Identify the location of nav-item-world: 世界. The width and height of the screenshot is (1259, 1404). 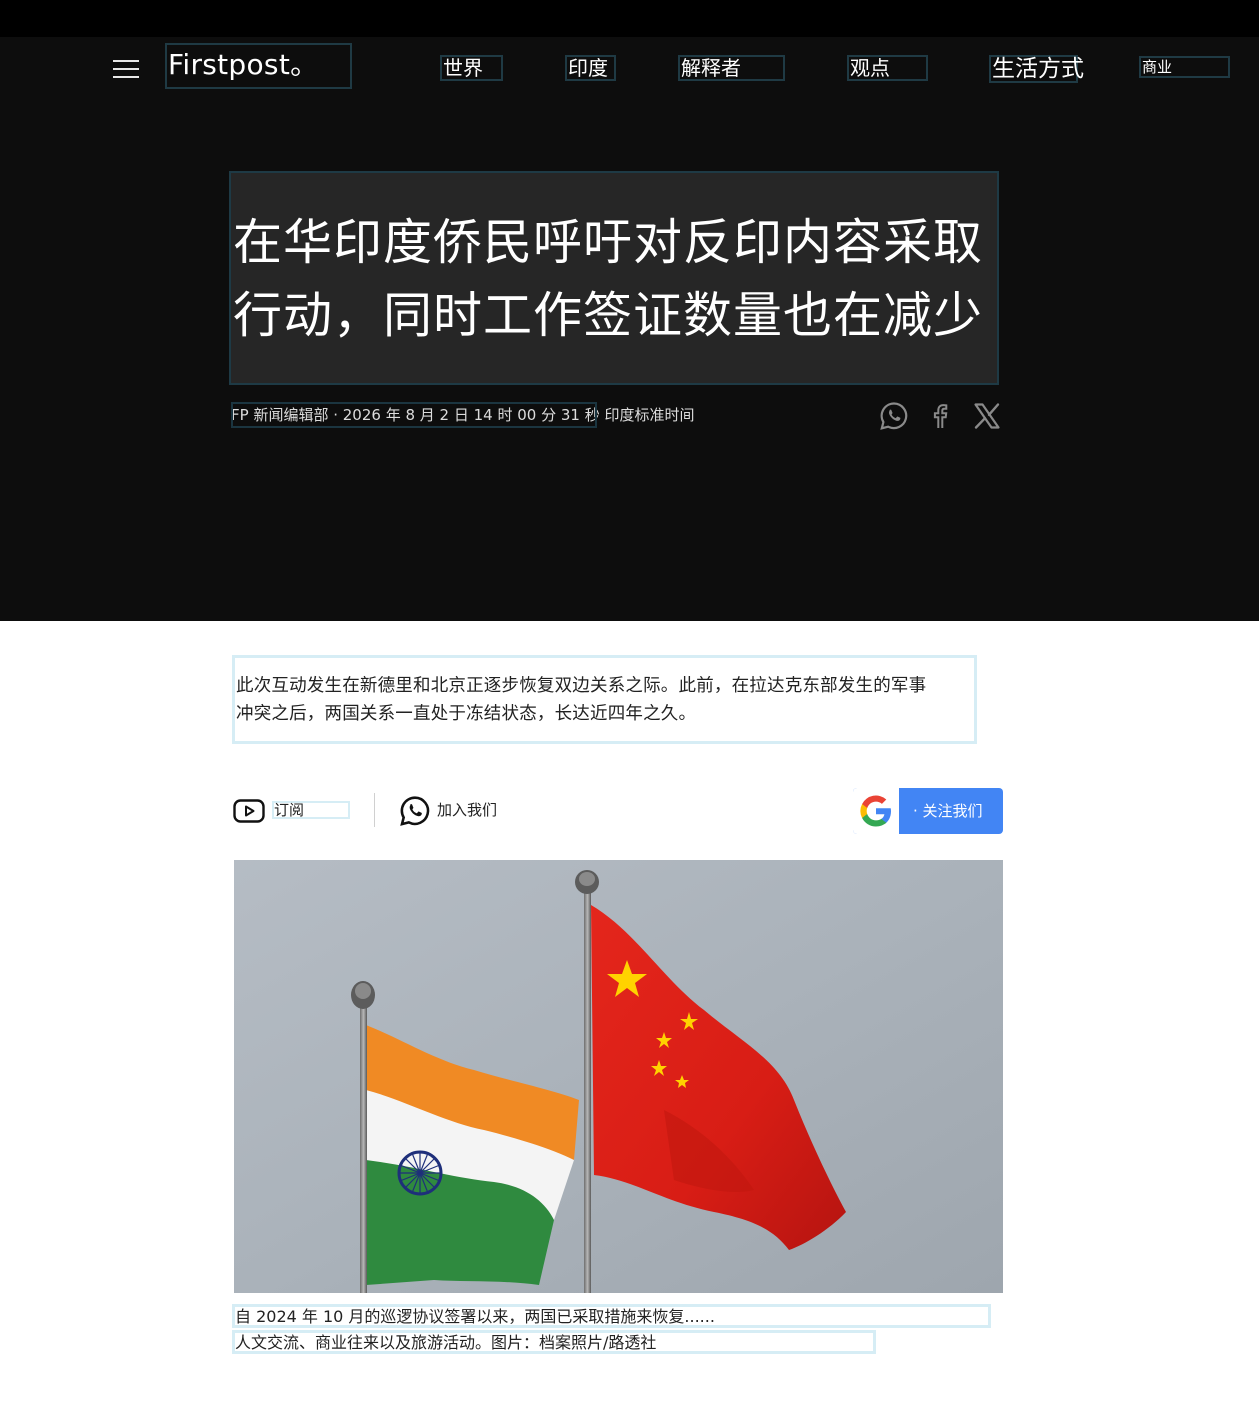
(471, 68).